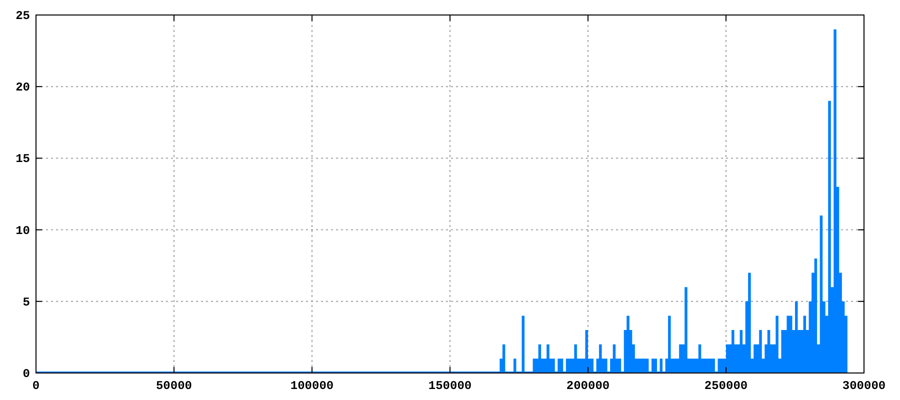  What do you see at coordinates (450, 386) in the screenshot?
I see `x-tick-label: 150000` at bounding box center [450, 386].